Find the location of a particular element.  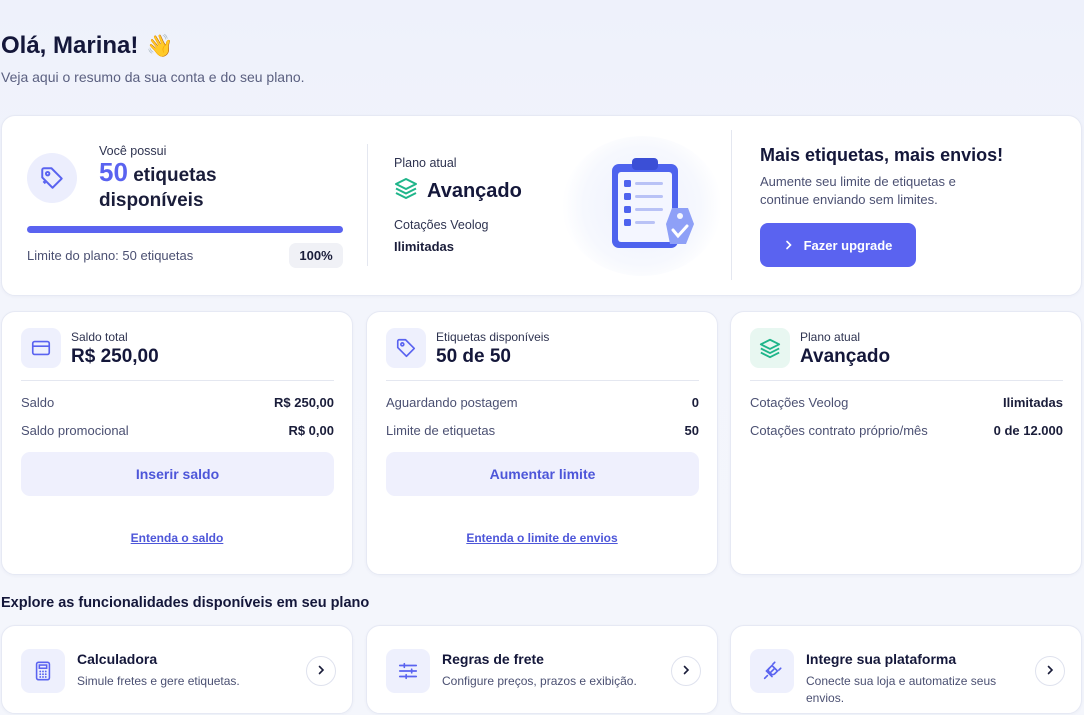

balance-value: R$ 250,00 is located at coordinates (115, 356).